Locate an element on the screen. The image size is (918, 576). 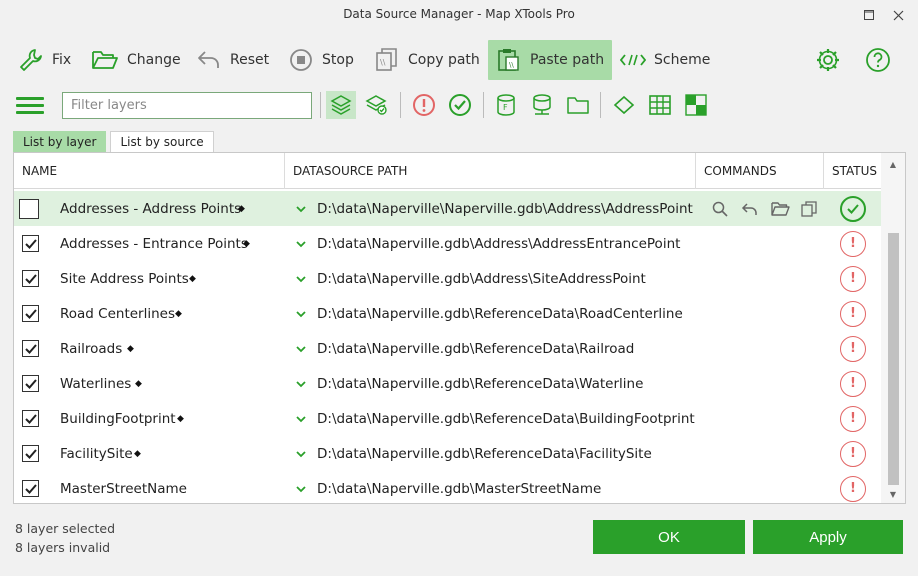
tab-list-by-source: List by source is located at coordinates (162, 141).